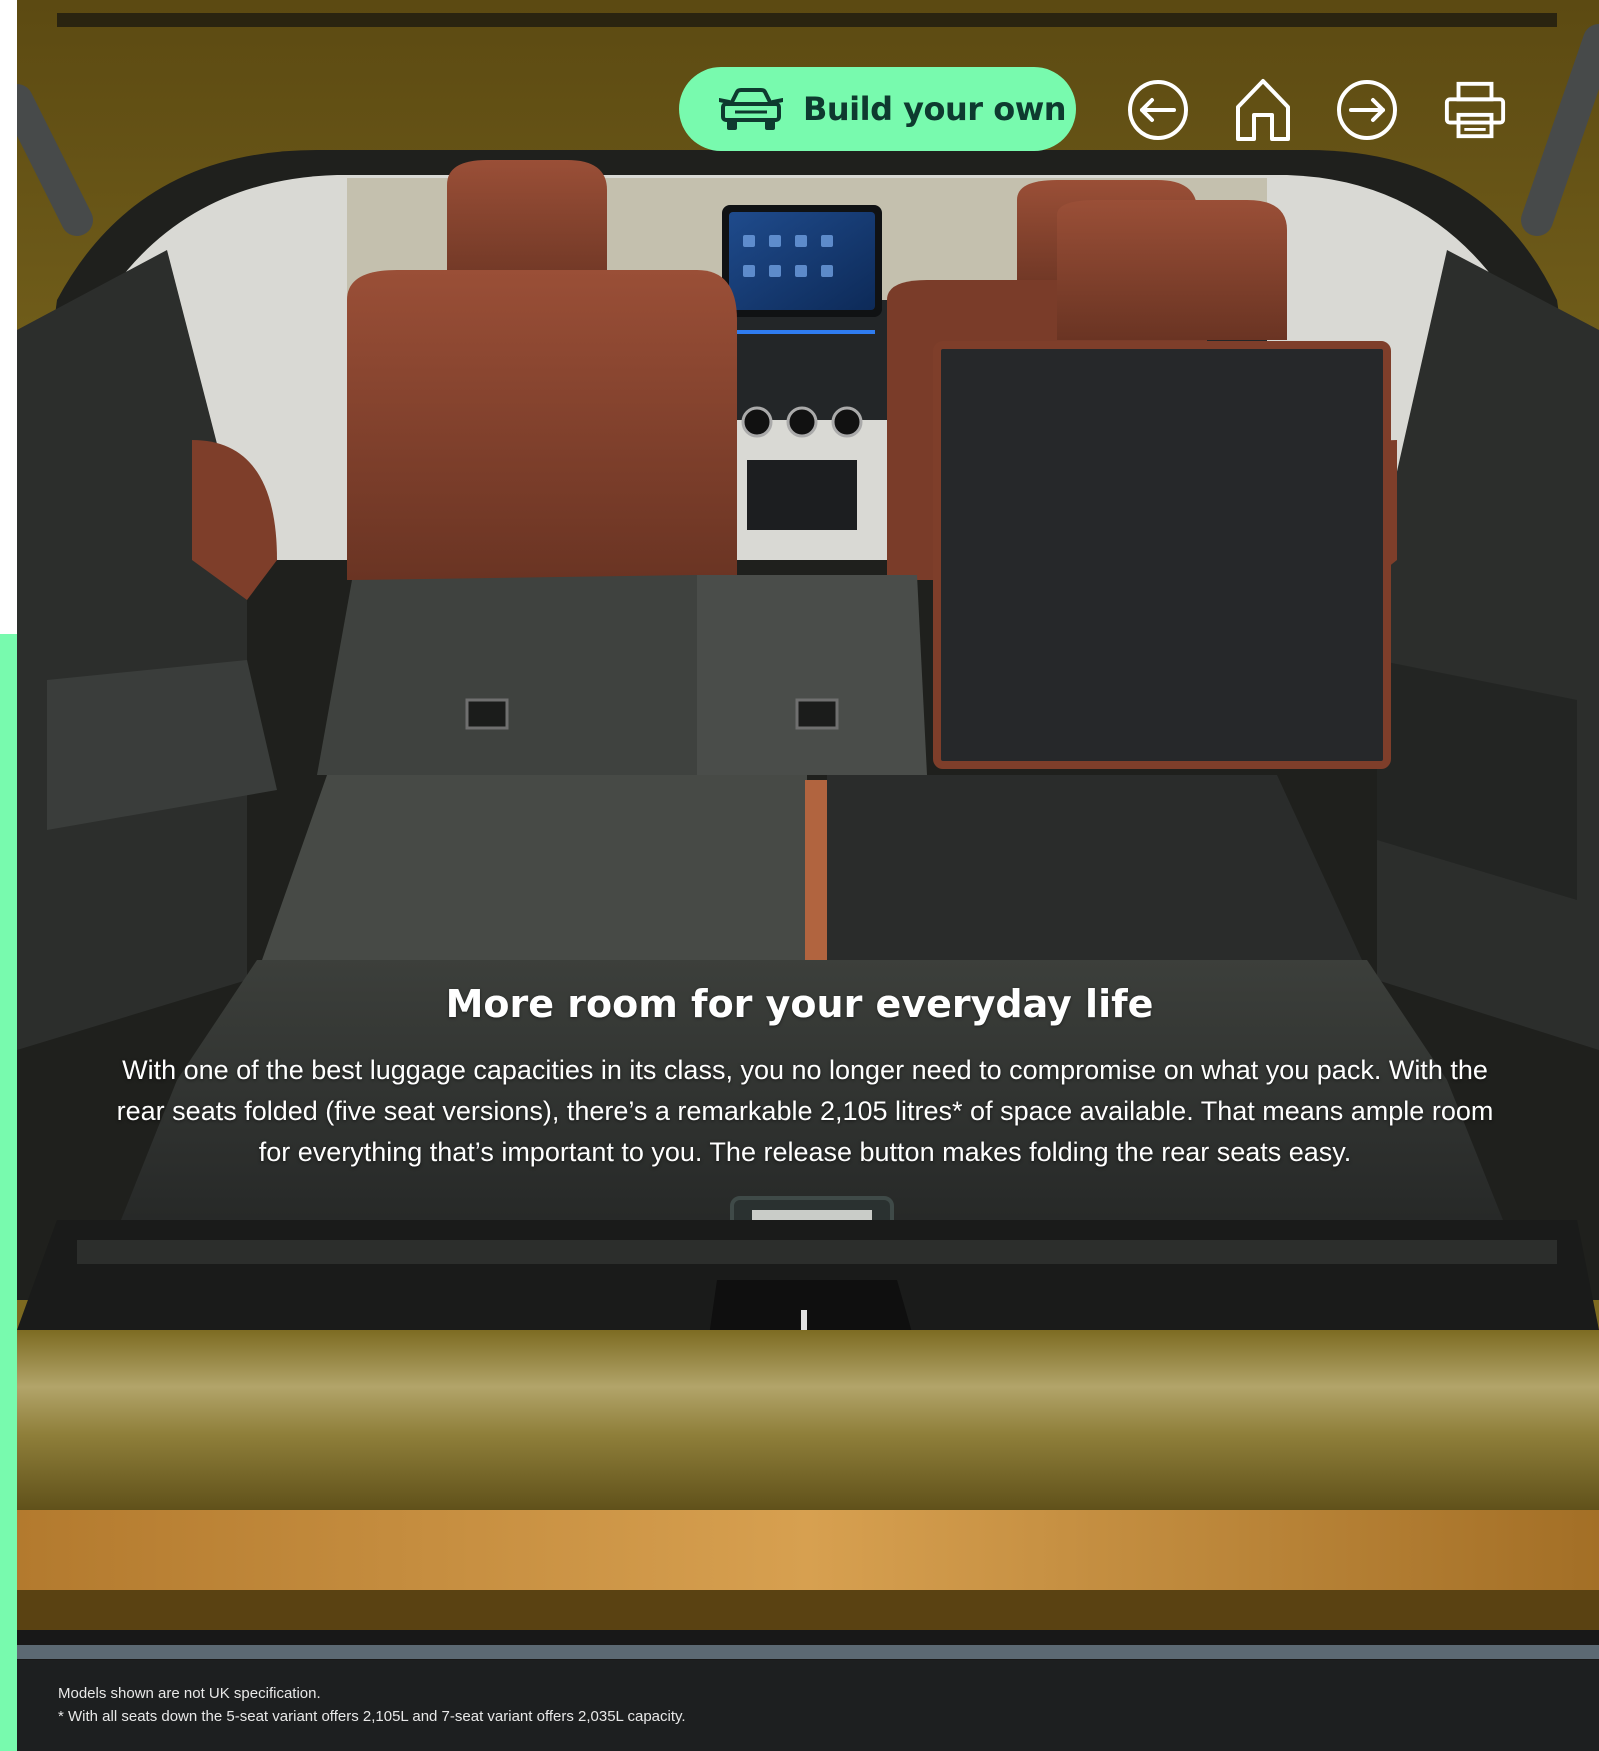  I want to click on accent-side-strip, so click(8, 875).